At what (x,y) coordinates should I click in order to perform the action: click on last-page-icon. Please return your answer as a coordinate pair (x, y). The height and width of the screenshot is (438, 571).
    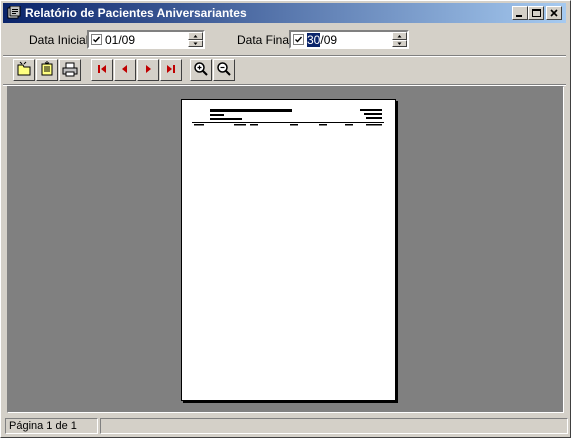
    Looking at the image, I should click on (171, 70).